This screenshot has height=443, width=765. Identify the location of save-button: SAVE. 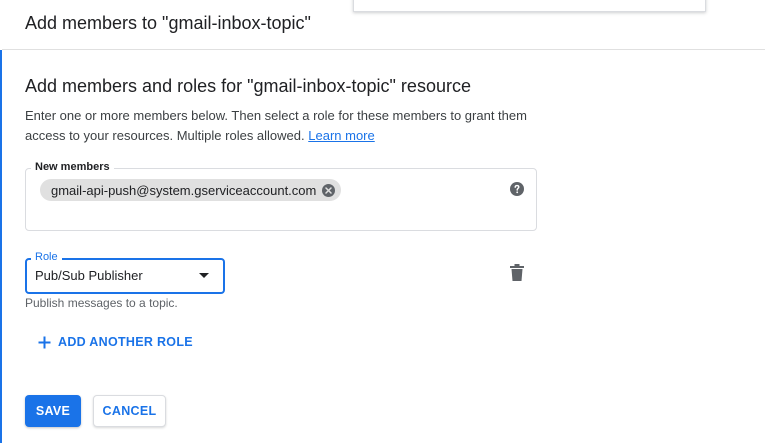
(53, 411).